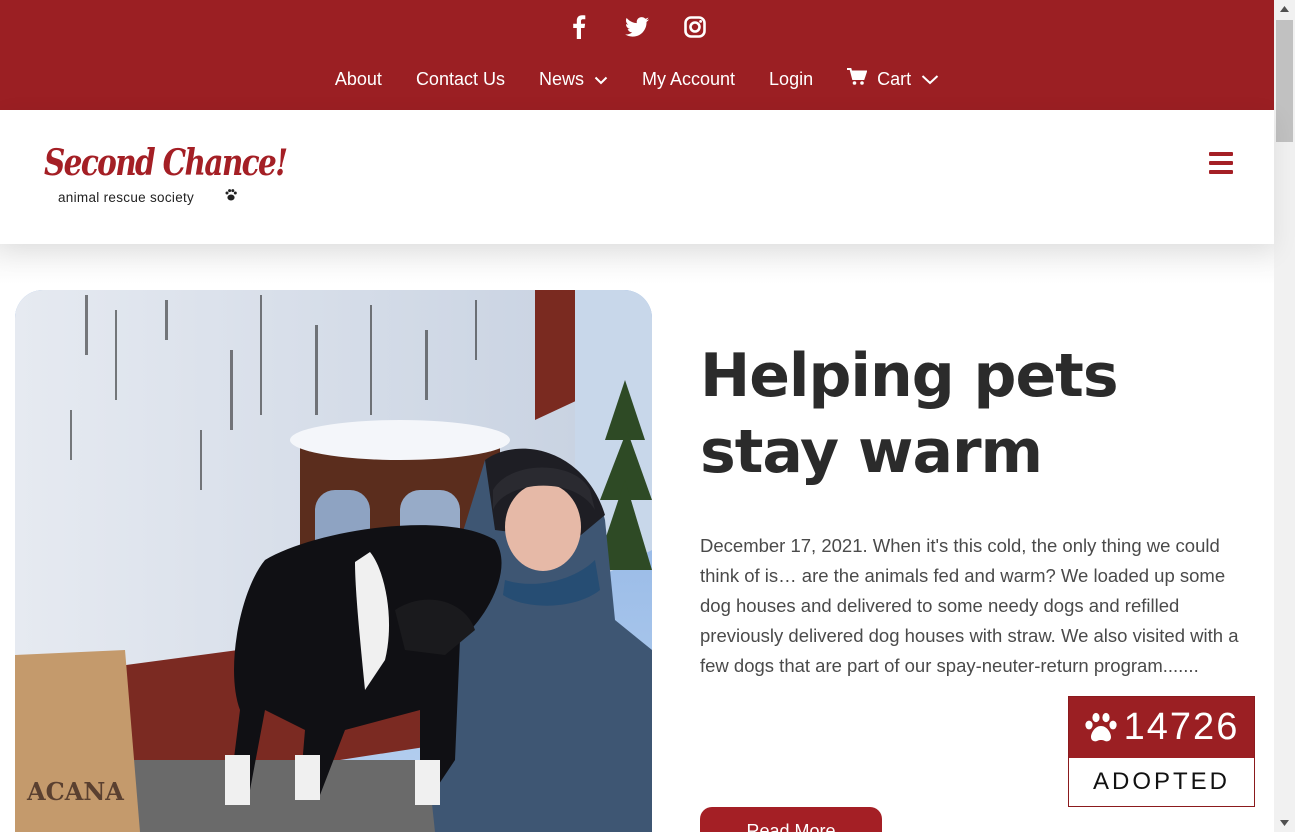  Describe the element at coordinates (166, 163) in the screenshot. I see `logo-title: Second Chance!` at that location.